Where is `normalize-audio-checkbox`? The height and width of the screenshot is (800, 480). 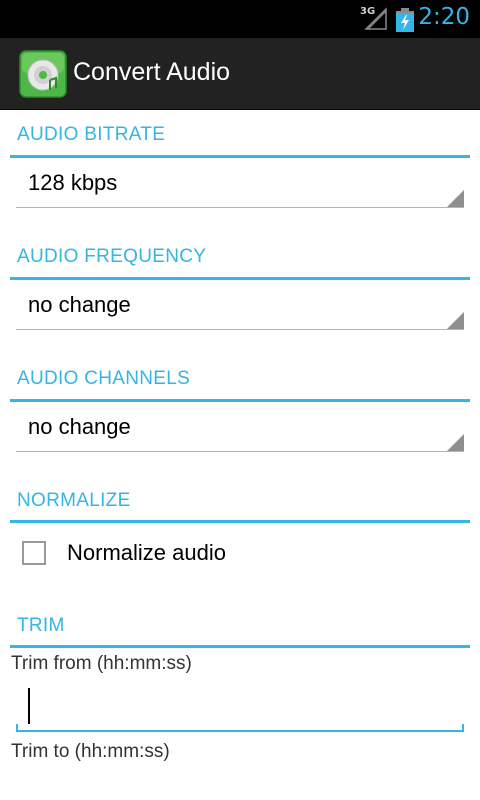
normalize-audio-checkbox is located at coordinates (34, 553).